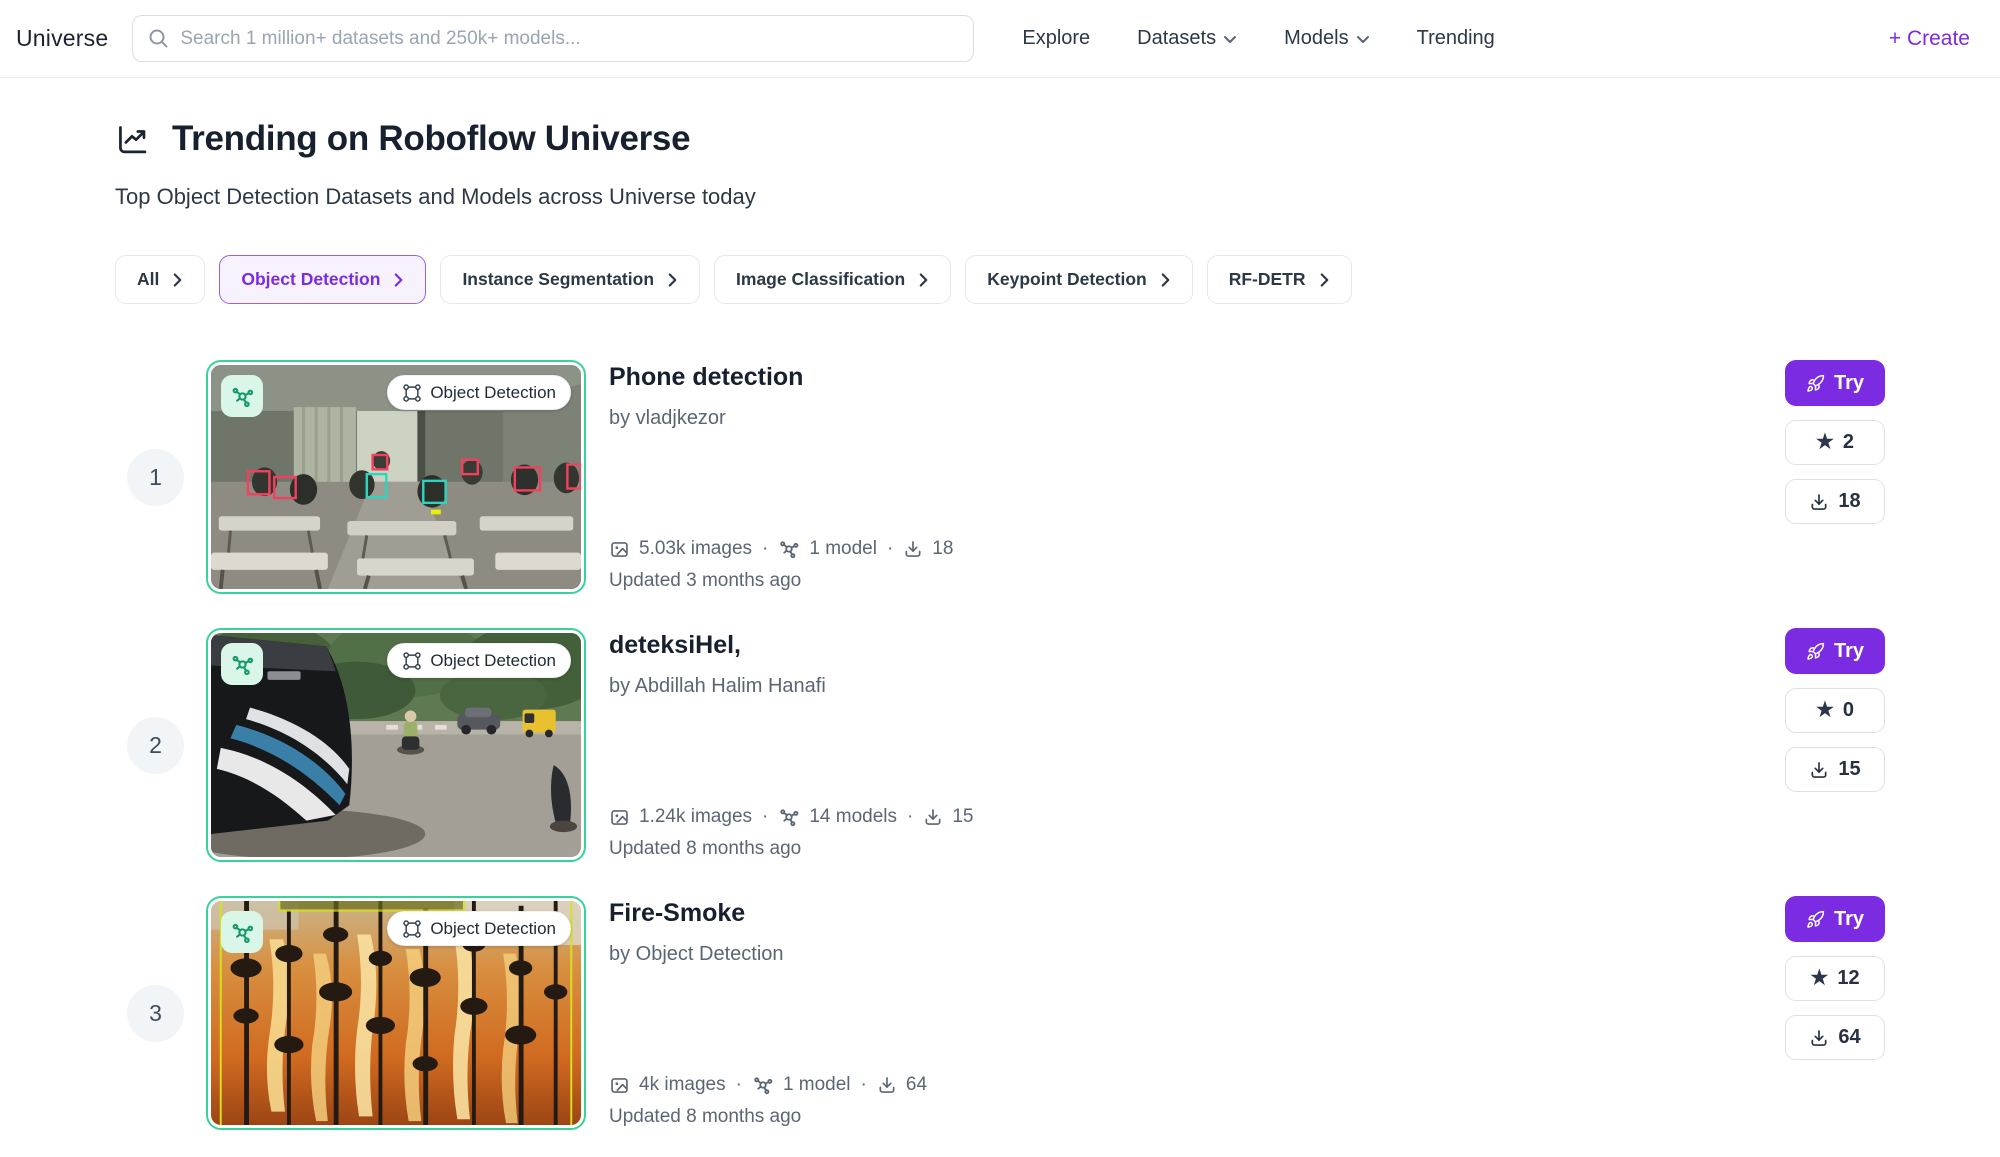  I want to click on filter-pill-instance-segmentation: Instance Segmentation, so click(570, 279).